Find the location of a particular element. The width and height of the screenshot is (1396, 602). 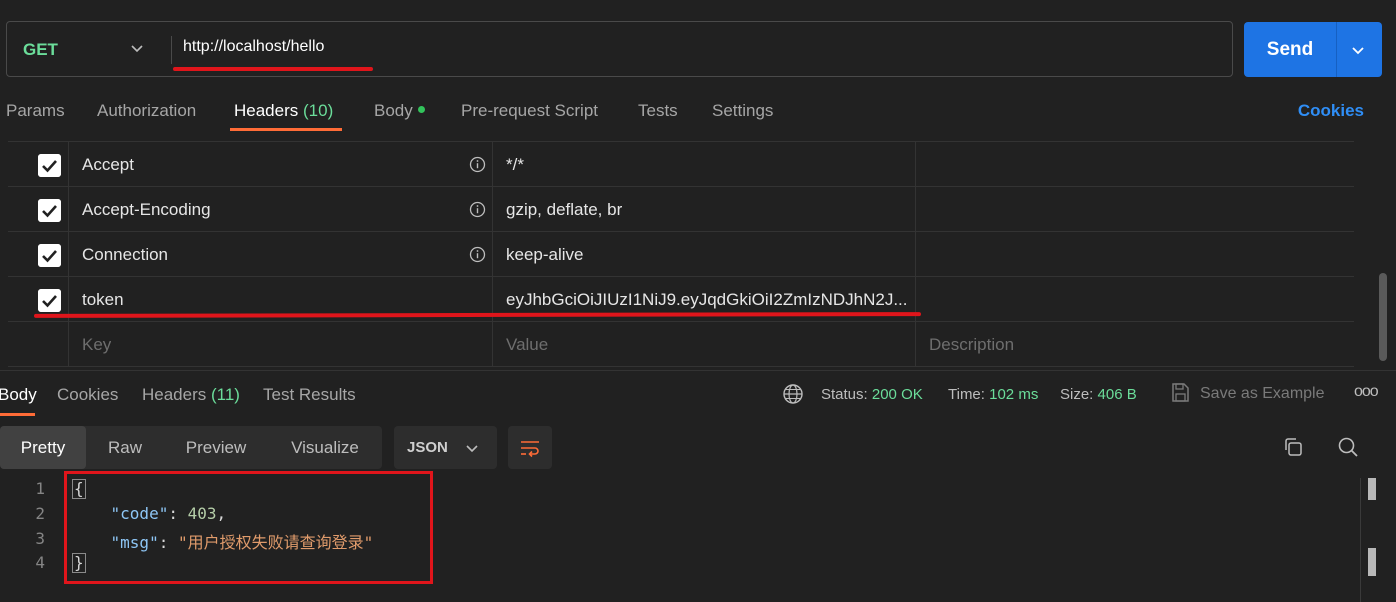

view-preview: Preview is located at coordinates (216, 447).